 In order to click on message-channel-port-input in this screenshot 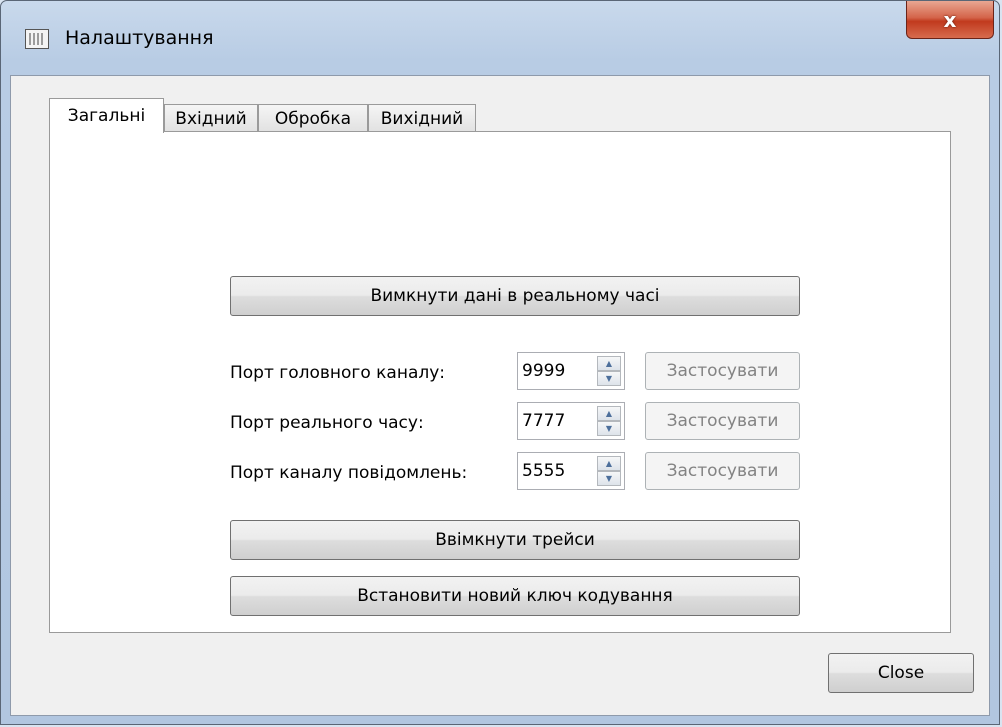, I will do `click(556, 471)`.